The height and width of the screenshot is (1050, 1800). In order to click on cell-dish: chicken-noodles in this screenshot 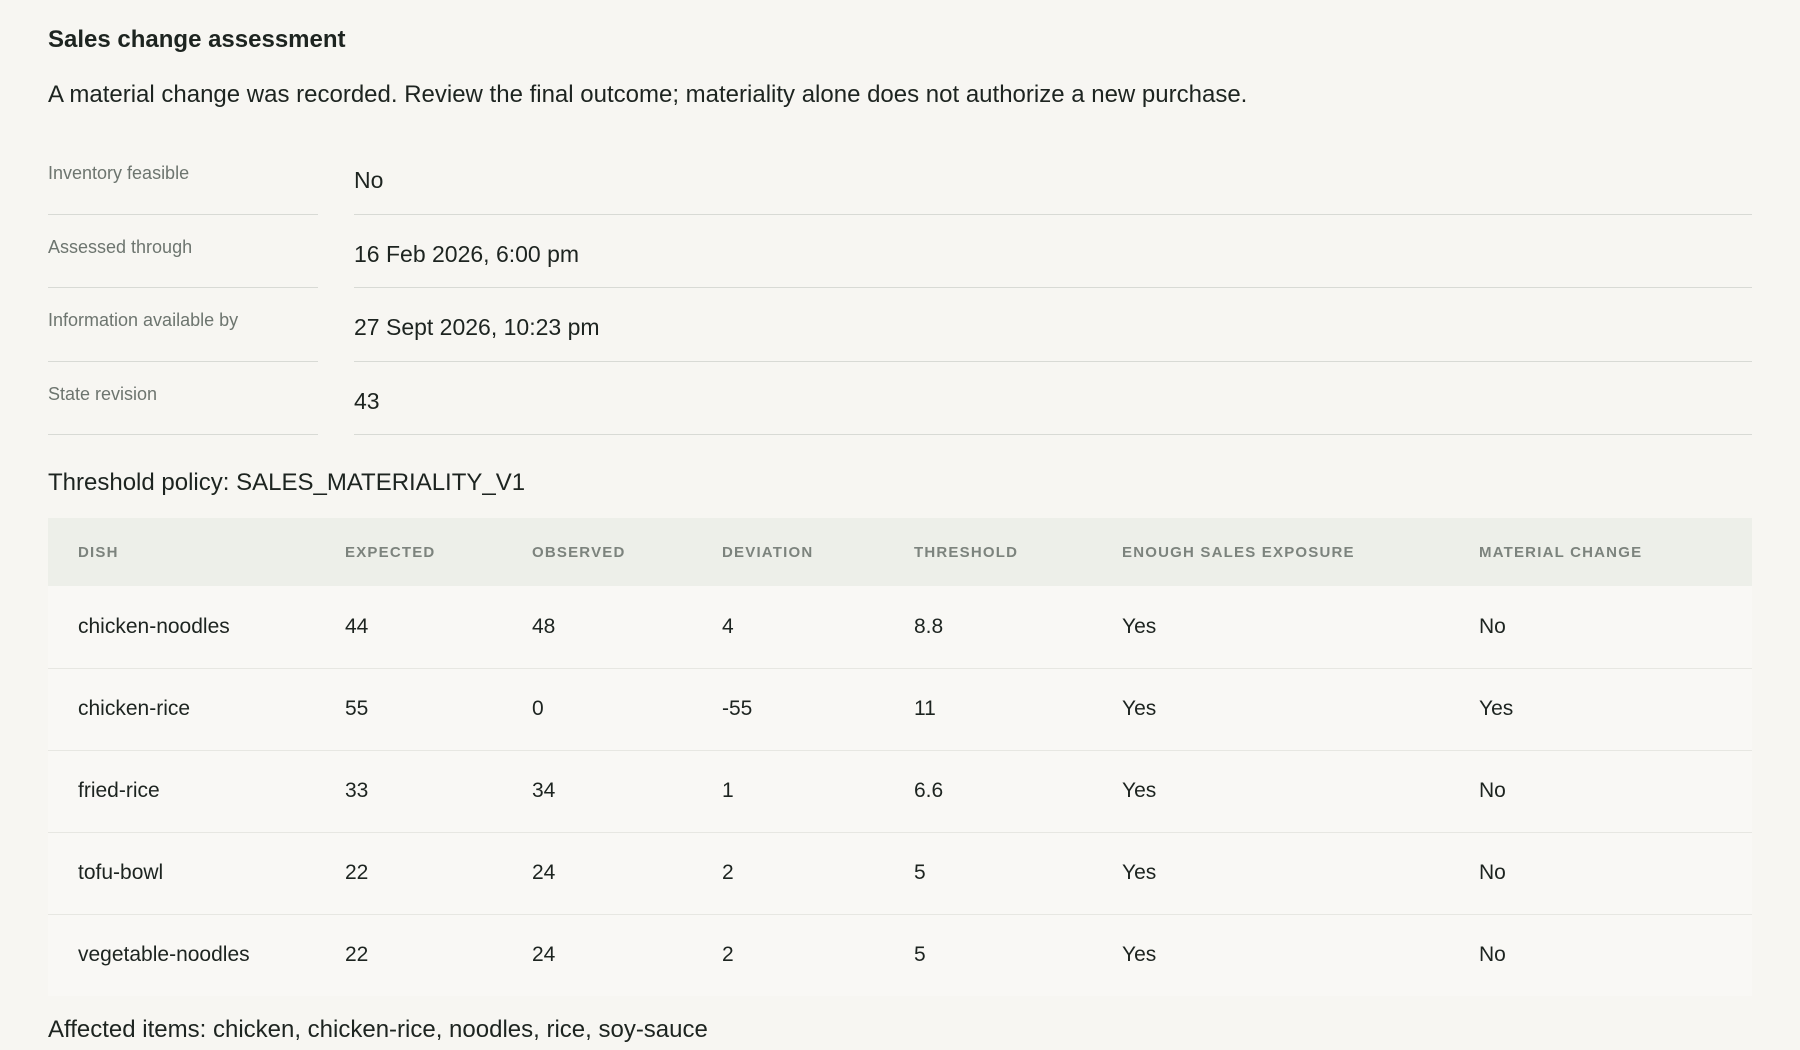, I will do `click(154, 626)`.